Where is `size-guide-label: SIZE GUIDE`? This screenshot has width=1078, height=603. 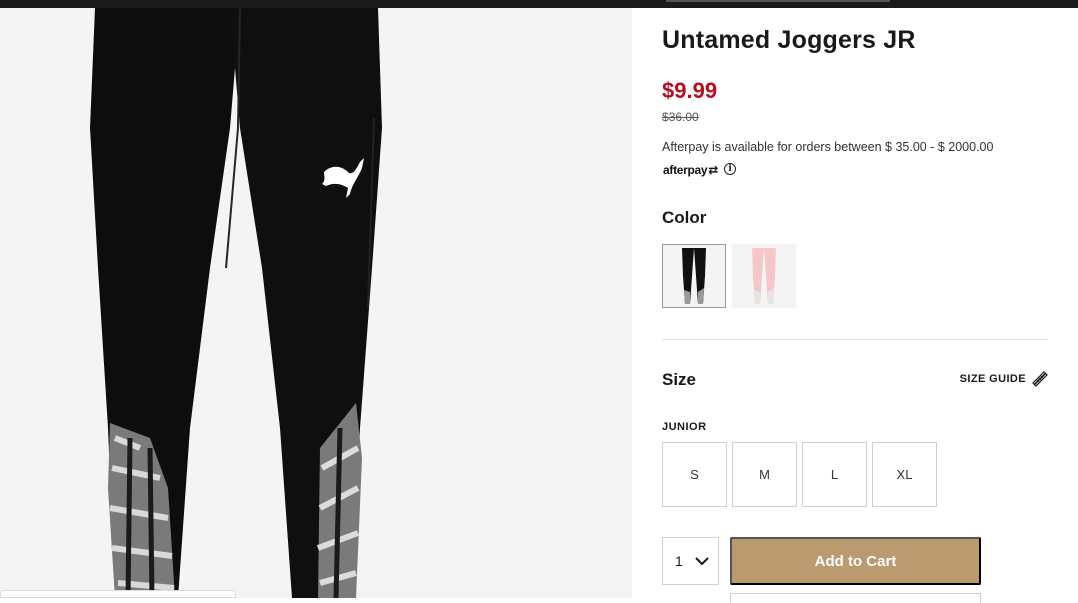
size-guide-label: SIZE GUIDE is located at coordinates (992, 379).